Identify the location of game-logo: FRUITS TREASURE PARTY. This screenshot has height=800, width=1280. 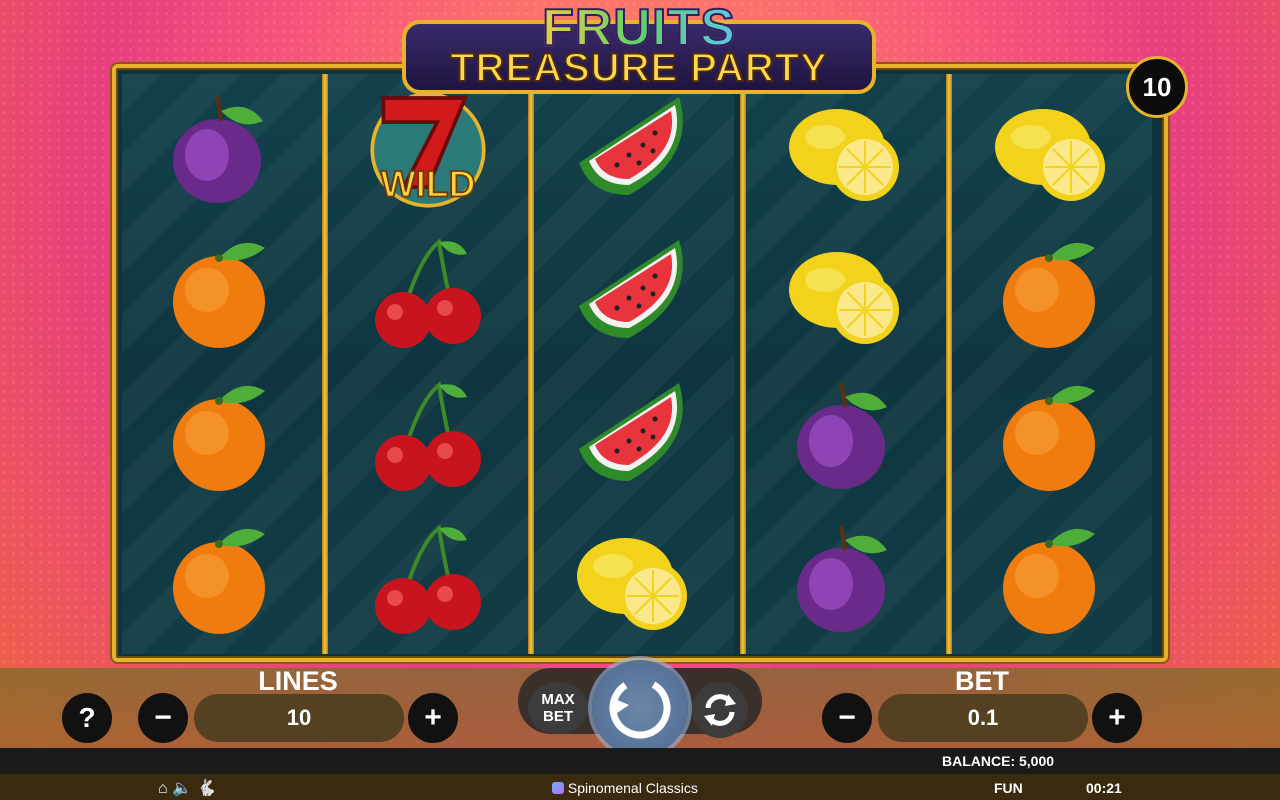
(639, 47).